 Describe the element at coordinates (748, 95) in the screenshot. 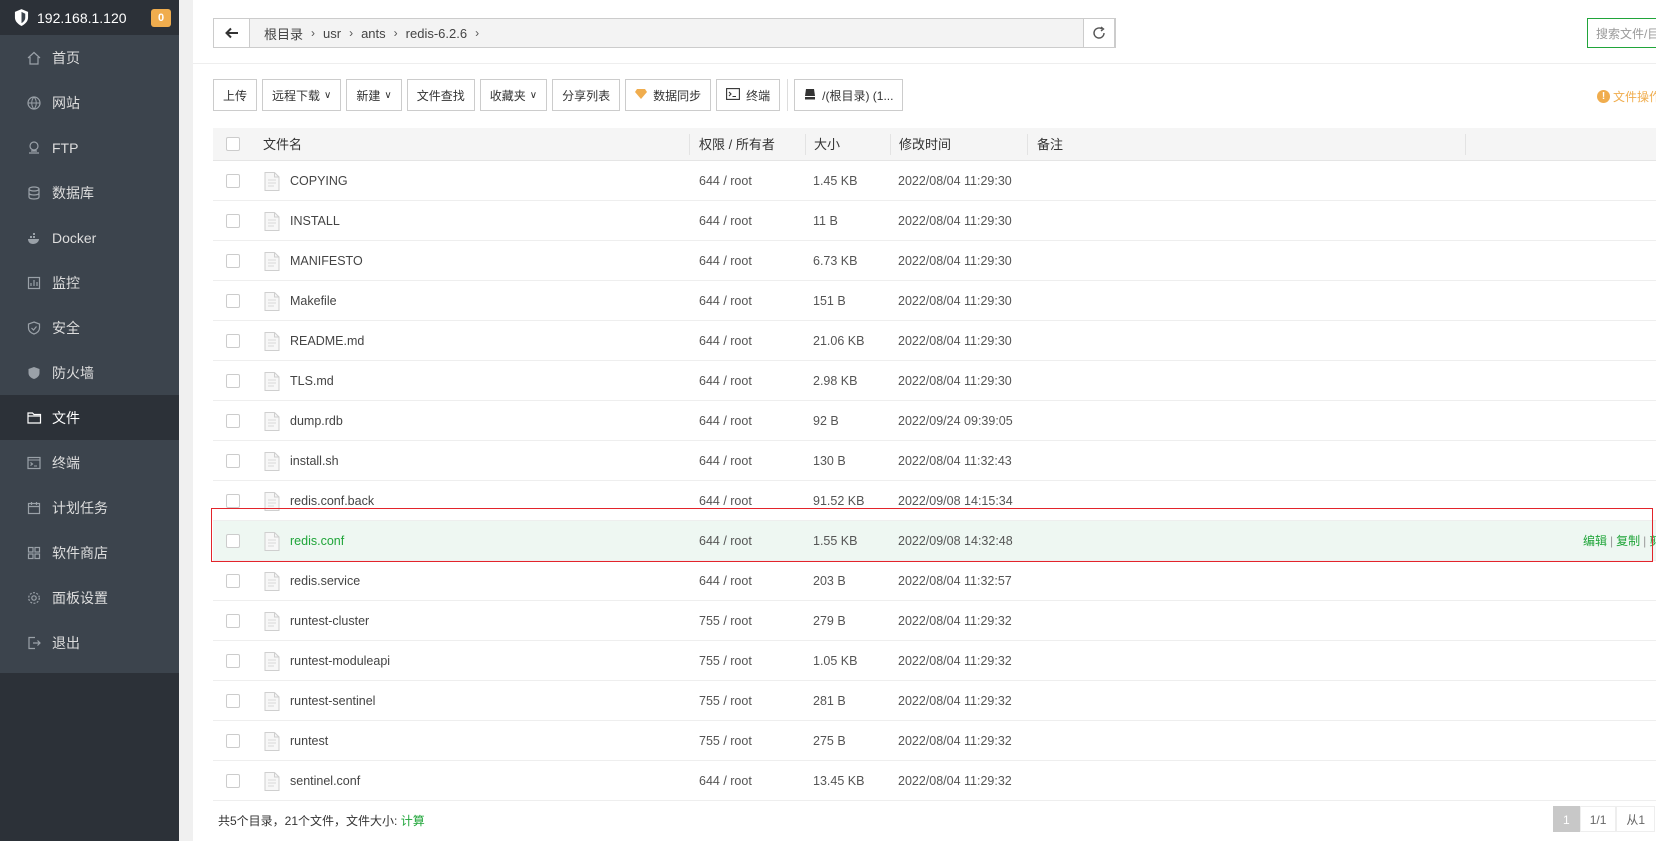

I see `terminal-button: 终端` at that location.